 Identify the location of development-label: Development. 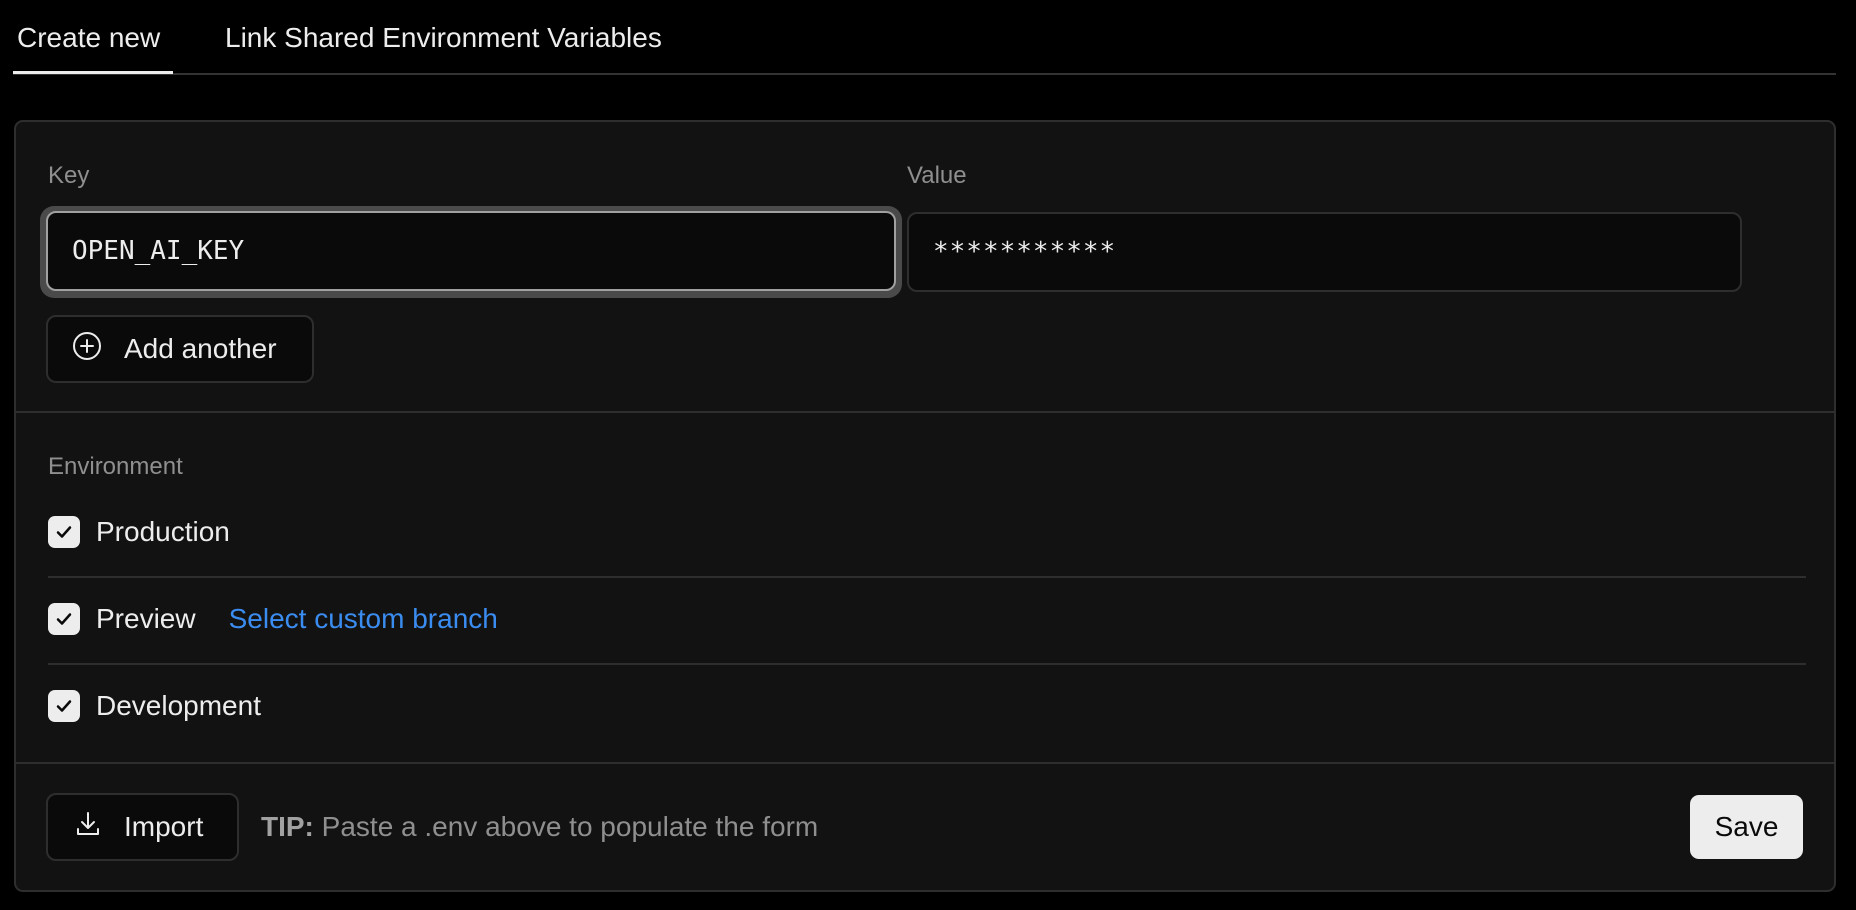
(178, 705).